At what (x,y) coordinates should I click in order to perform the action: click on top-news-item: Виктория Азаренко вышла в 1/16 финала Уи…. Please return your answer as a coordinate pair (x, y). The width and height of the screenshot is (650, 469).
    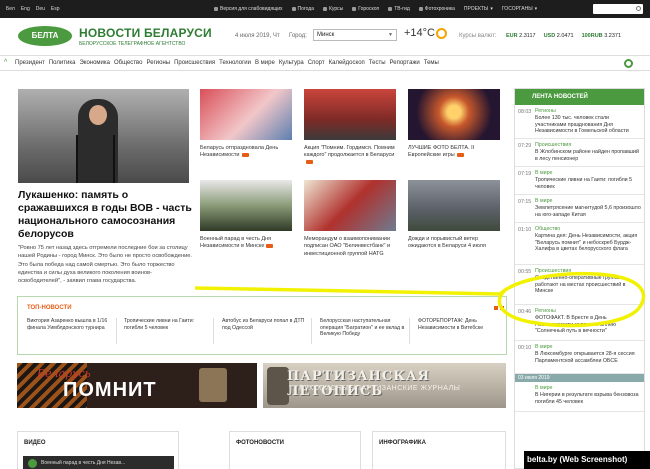
    Looking at the image, I should click on (72, 331).